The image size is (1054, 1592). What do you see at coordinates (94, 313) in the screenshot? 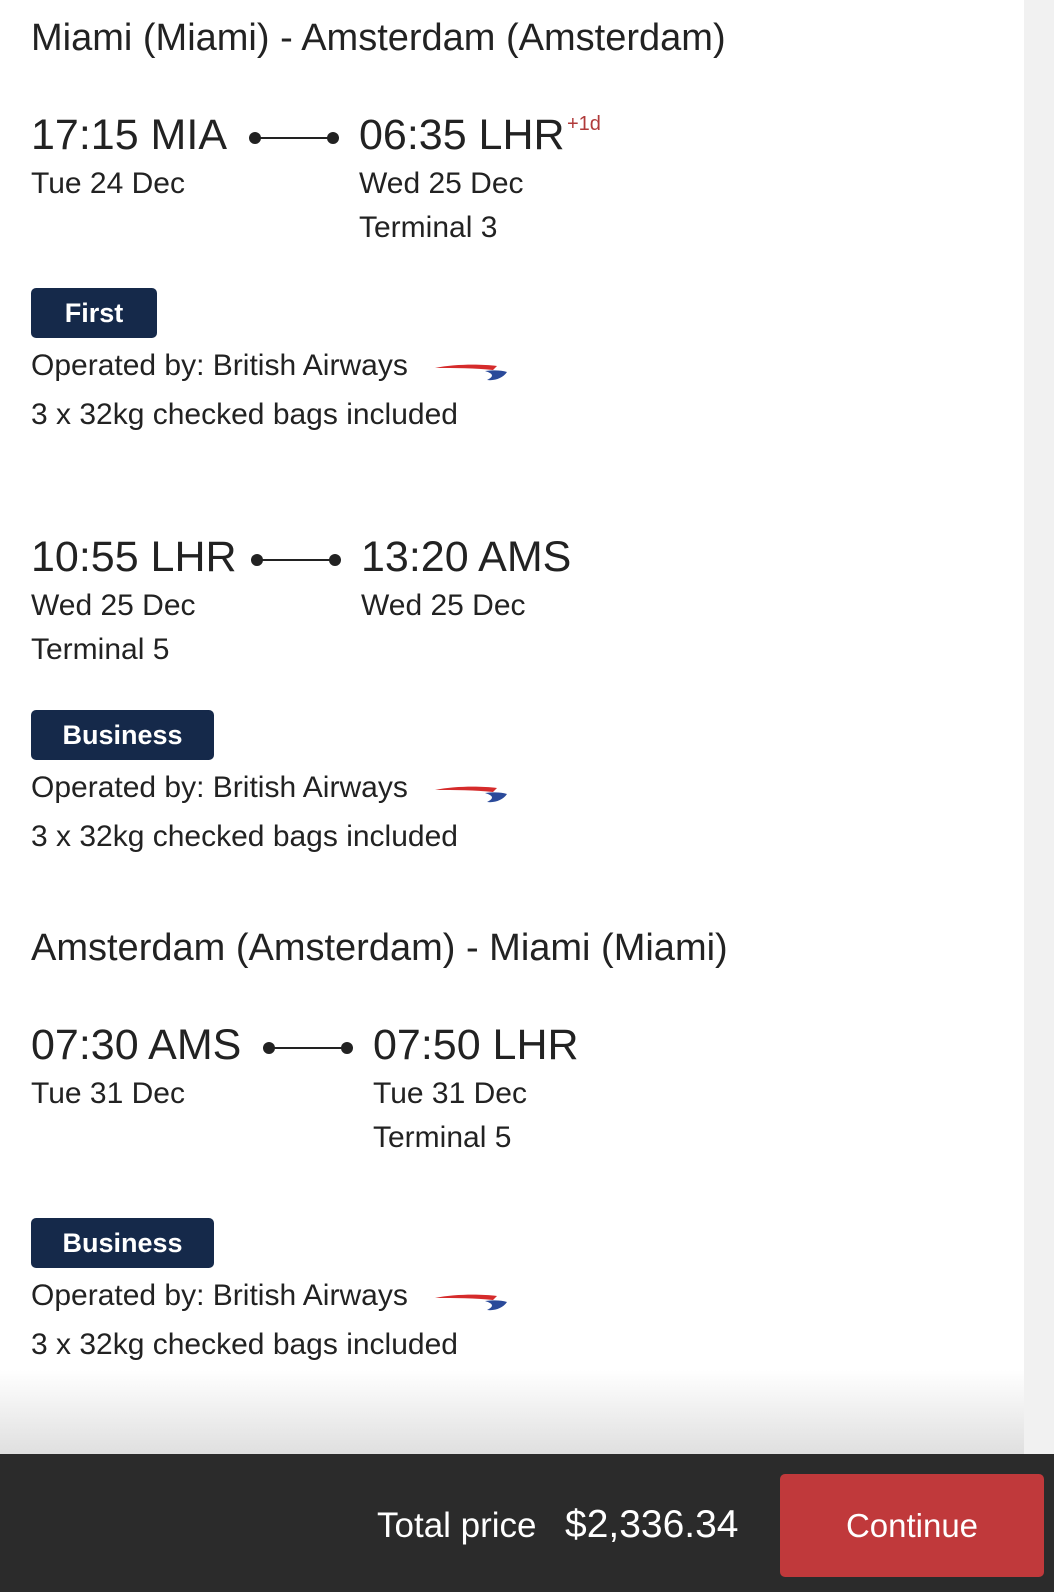
I see `cabin-badge: First` at bounding box center [94, 313].